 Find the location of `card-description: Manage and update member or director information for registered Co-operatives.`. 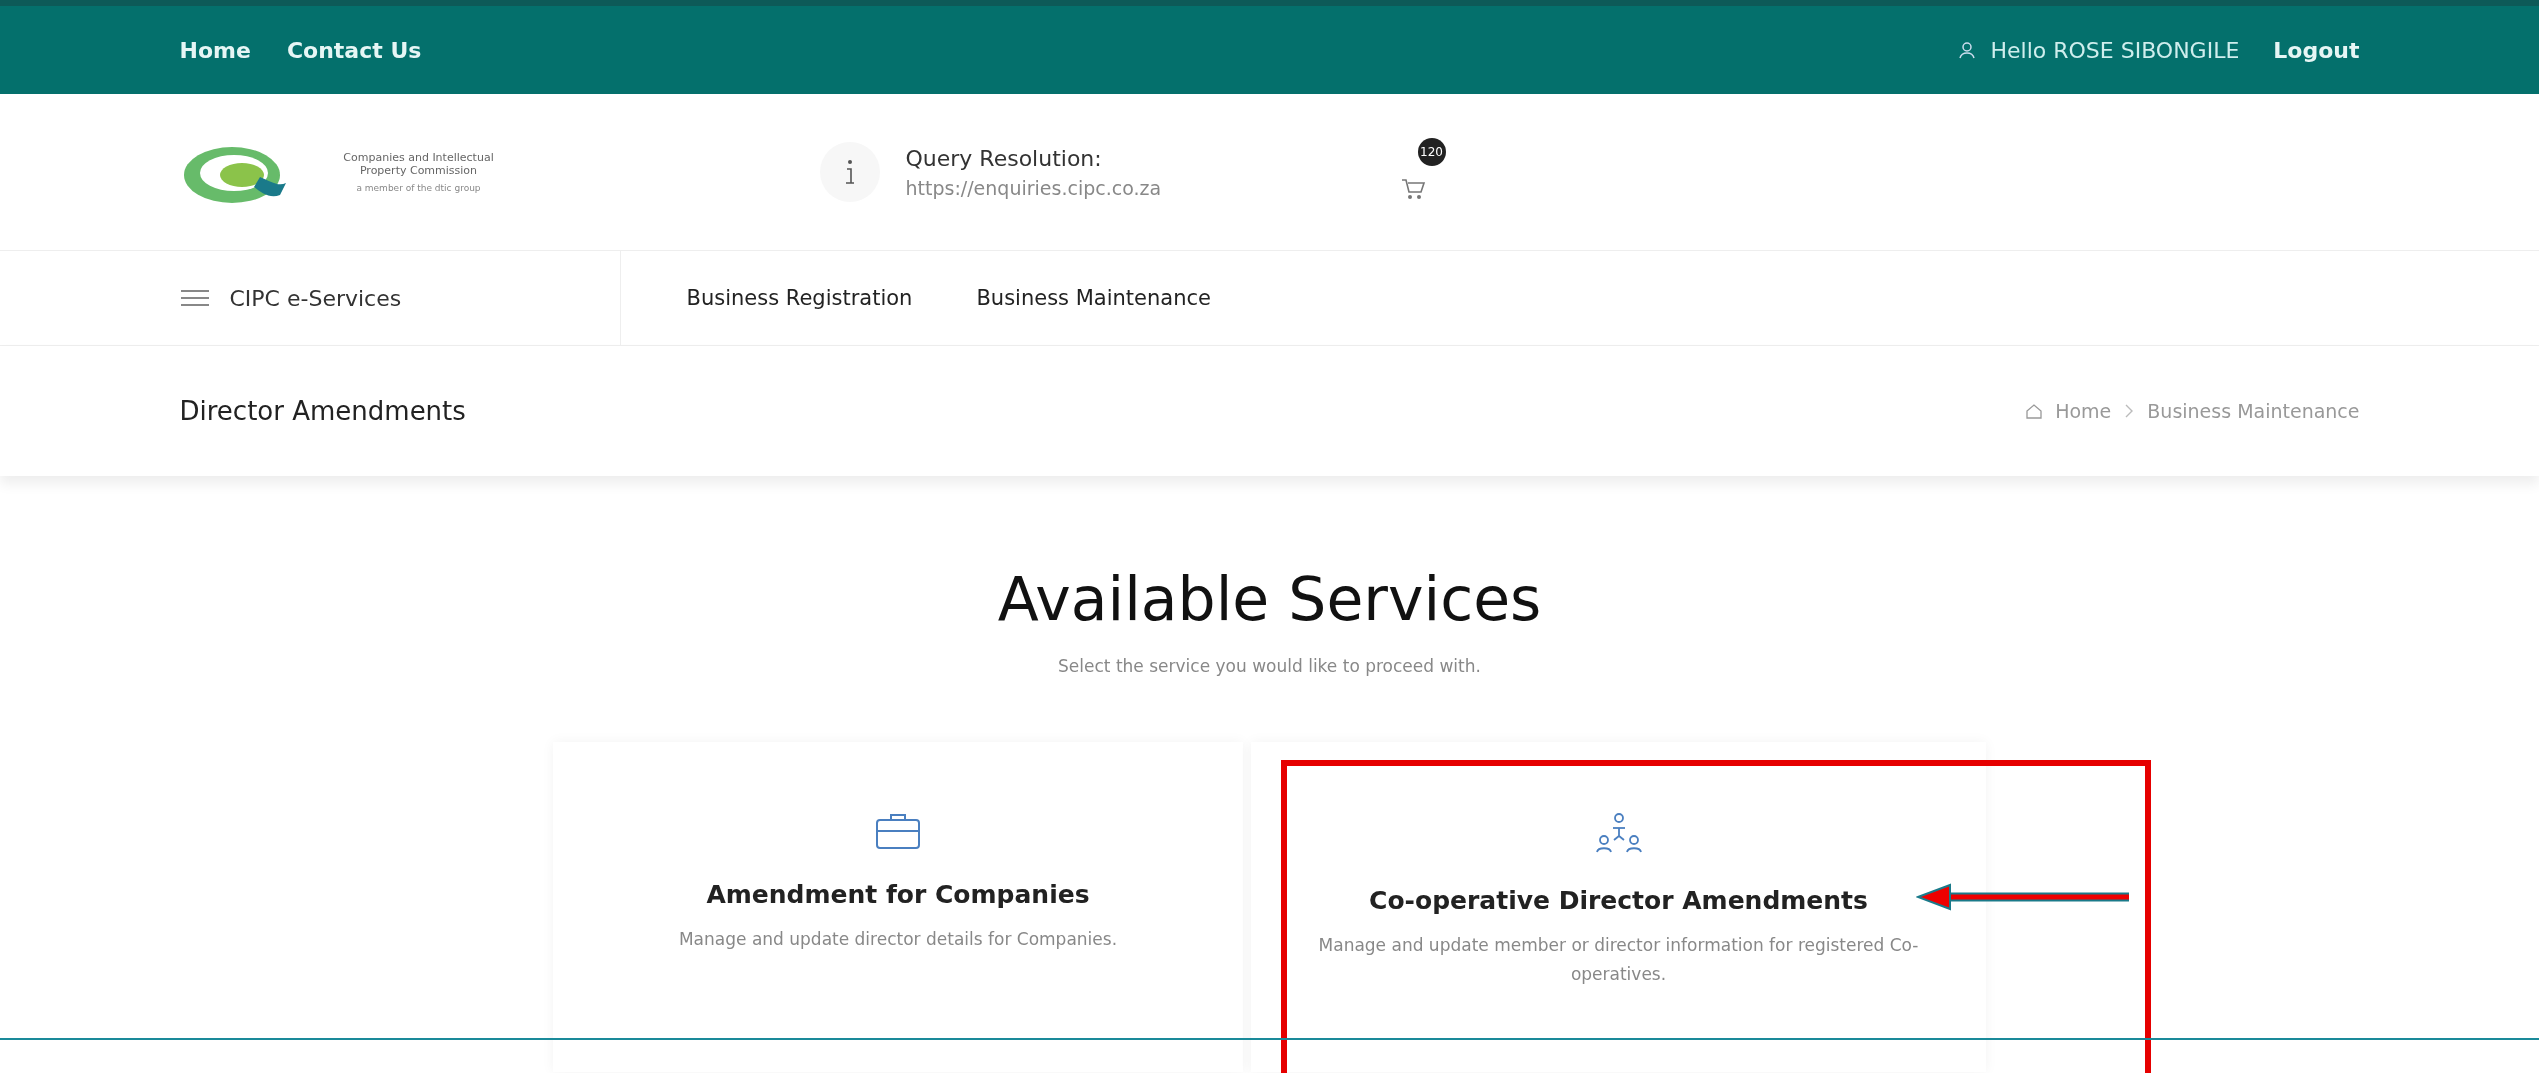

card-description: Manage and update member or director information for registered Co-operatives. is located at coordinates (1618, 960).